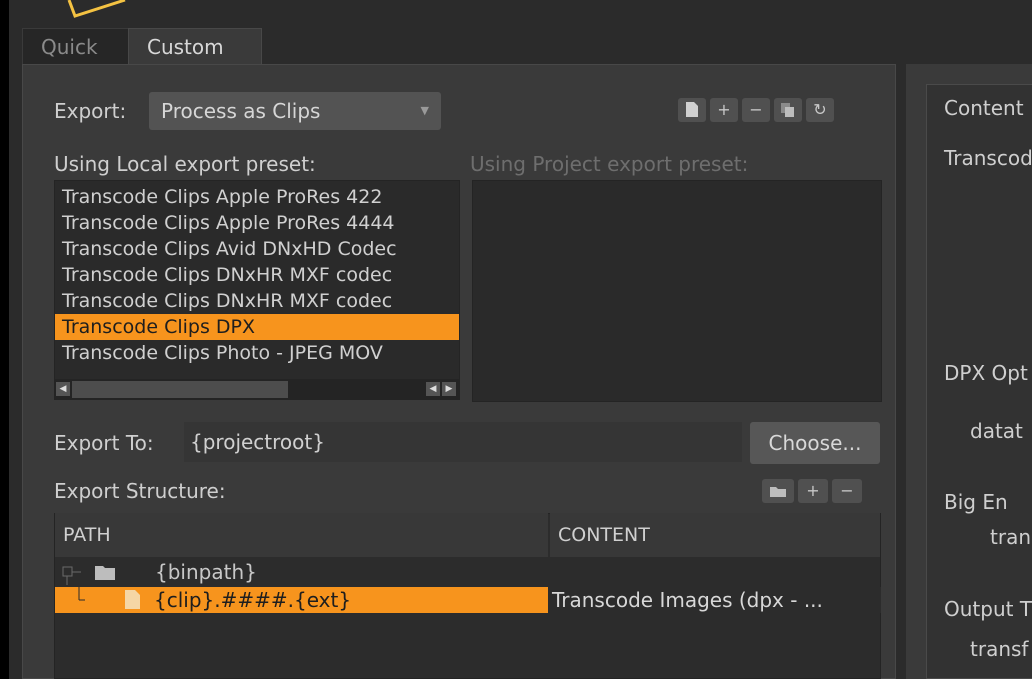 Image resolution: width=1032 pixels, height=679 pixels. What do you see at coordinates (195, 46) in the screenshot?
I see `tab-custom: Custom` at bounding box center [195, 46].